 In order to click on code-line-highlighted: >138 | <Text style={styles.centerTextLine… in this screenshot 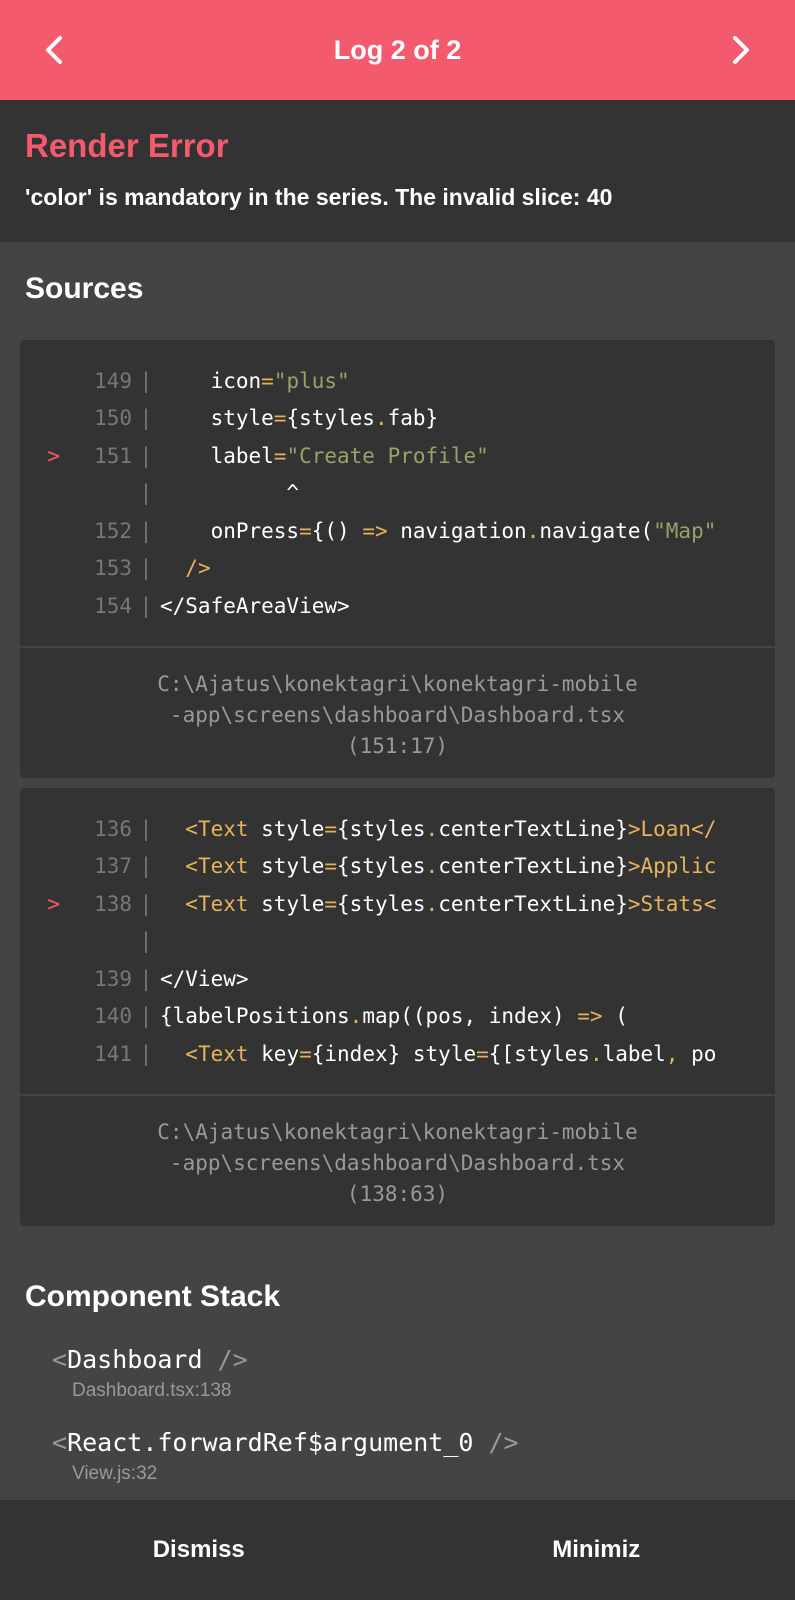, I will do `click(382, 903)`.